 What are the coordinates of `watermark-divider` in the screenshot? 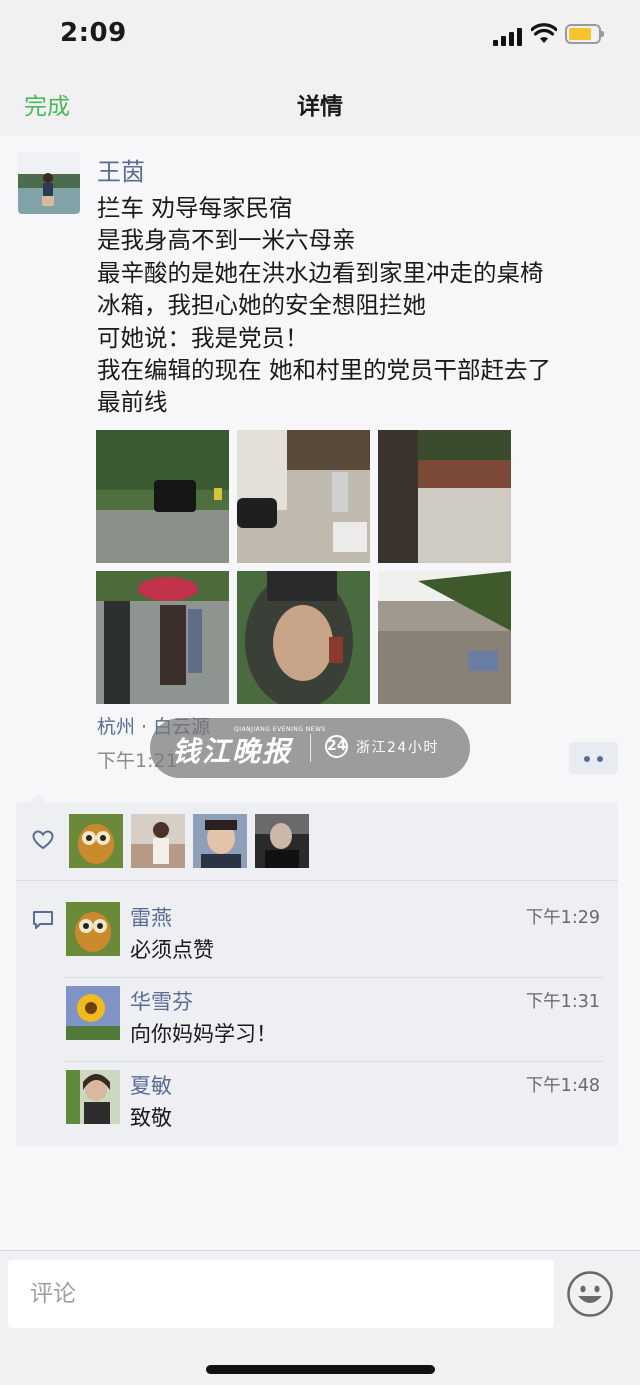 It's located at (310, 748).